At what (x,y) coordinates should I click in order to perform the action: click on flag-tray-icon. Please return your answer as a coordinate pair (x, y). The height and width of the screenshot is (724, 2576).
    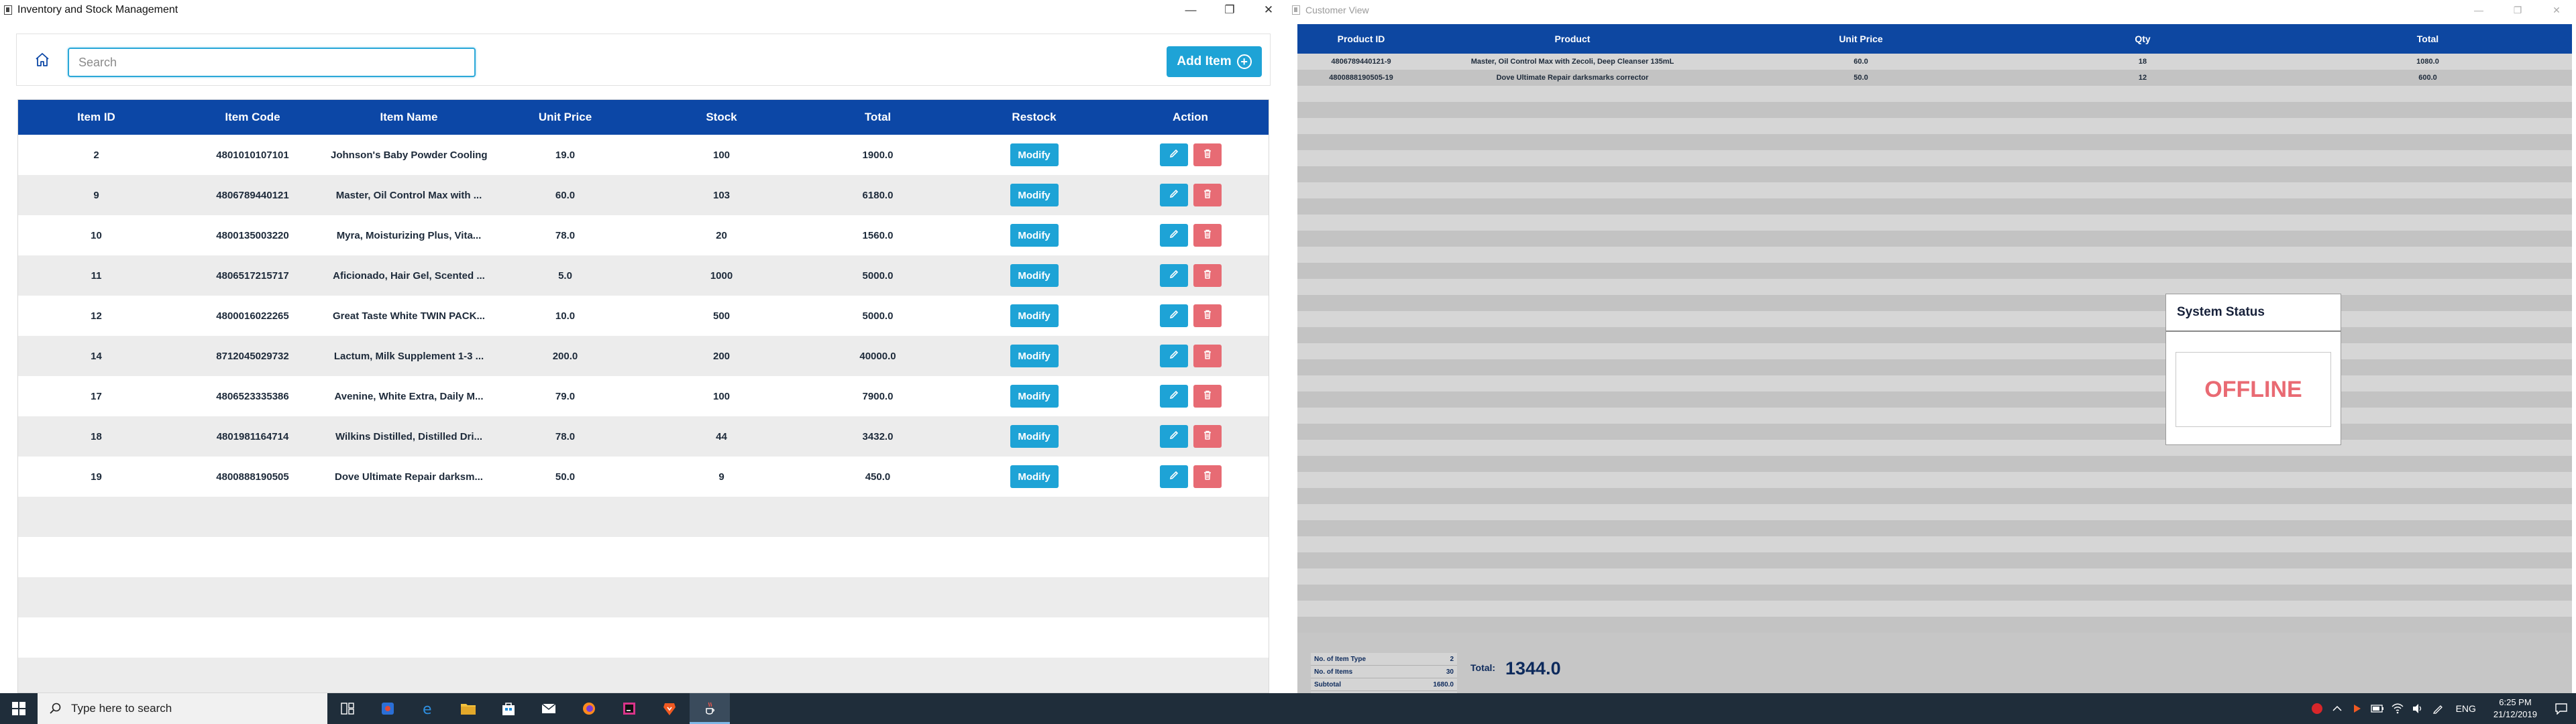
    Looking at the image, I should click on (2357, 708).